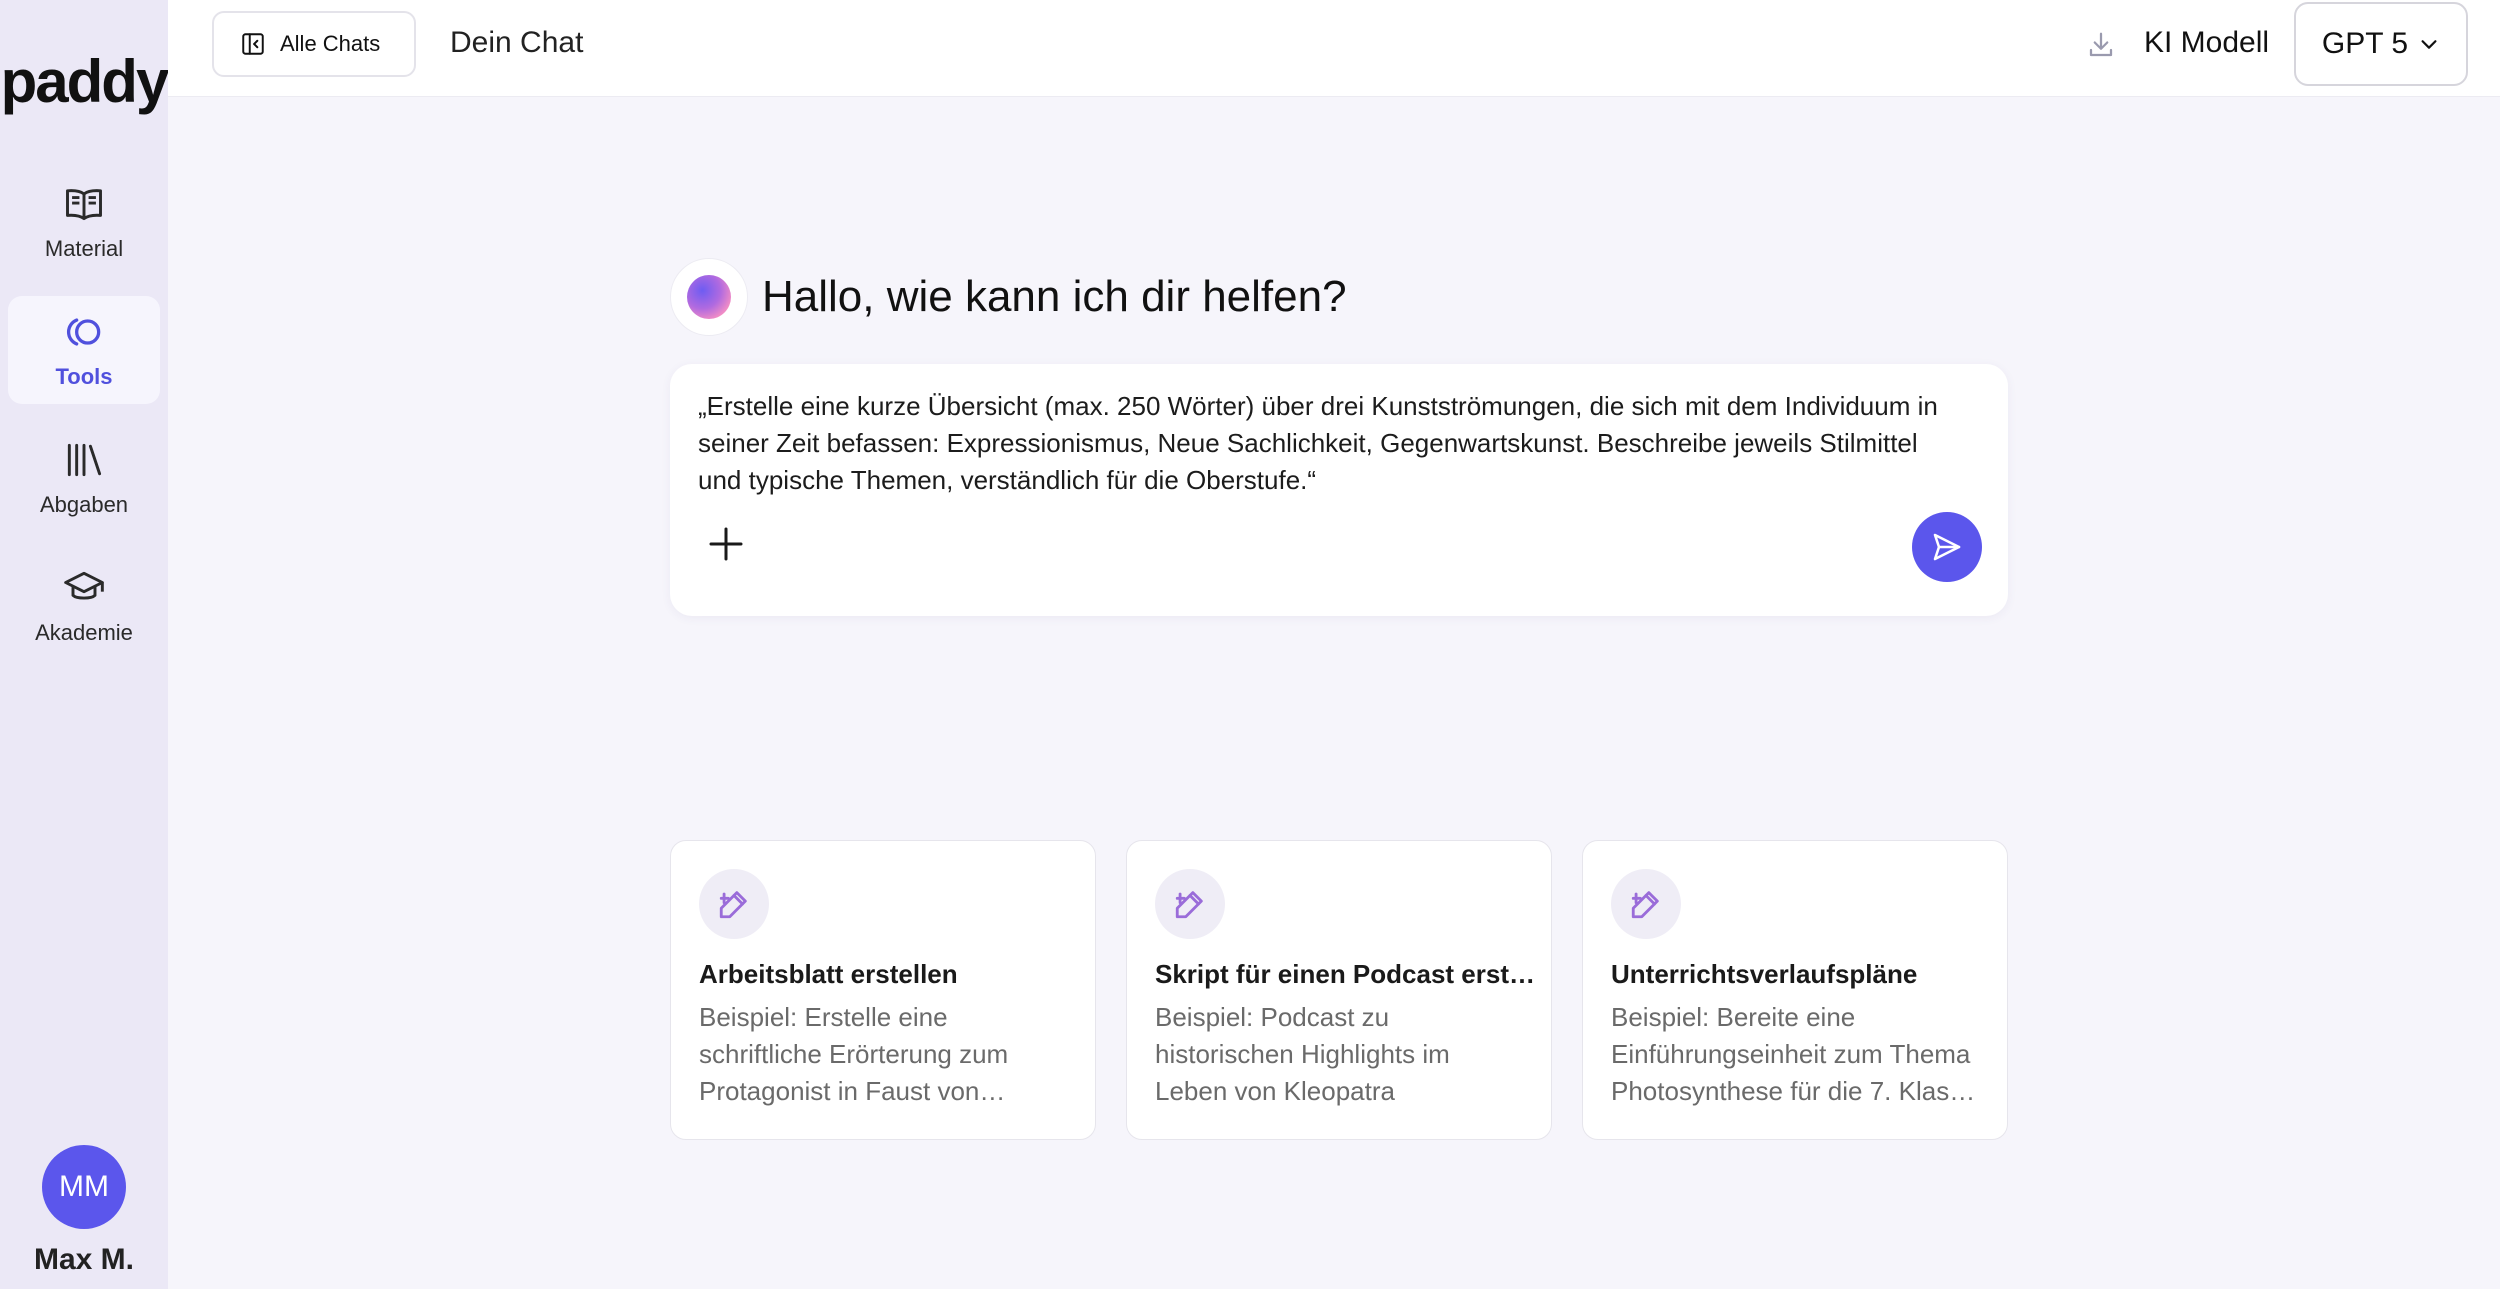 The width and height of the screenshot is (2500, 1289). I want to click on greeting: Hallo, wie kann ich dir helfen?, so click(1008, 297).